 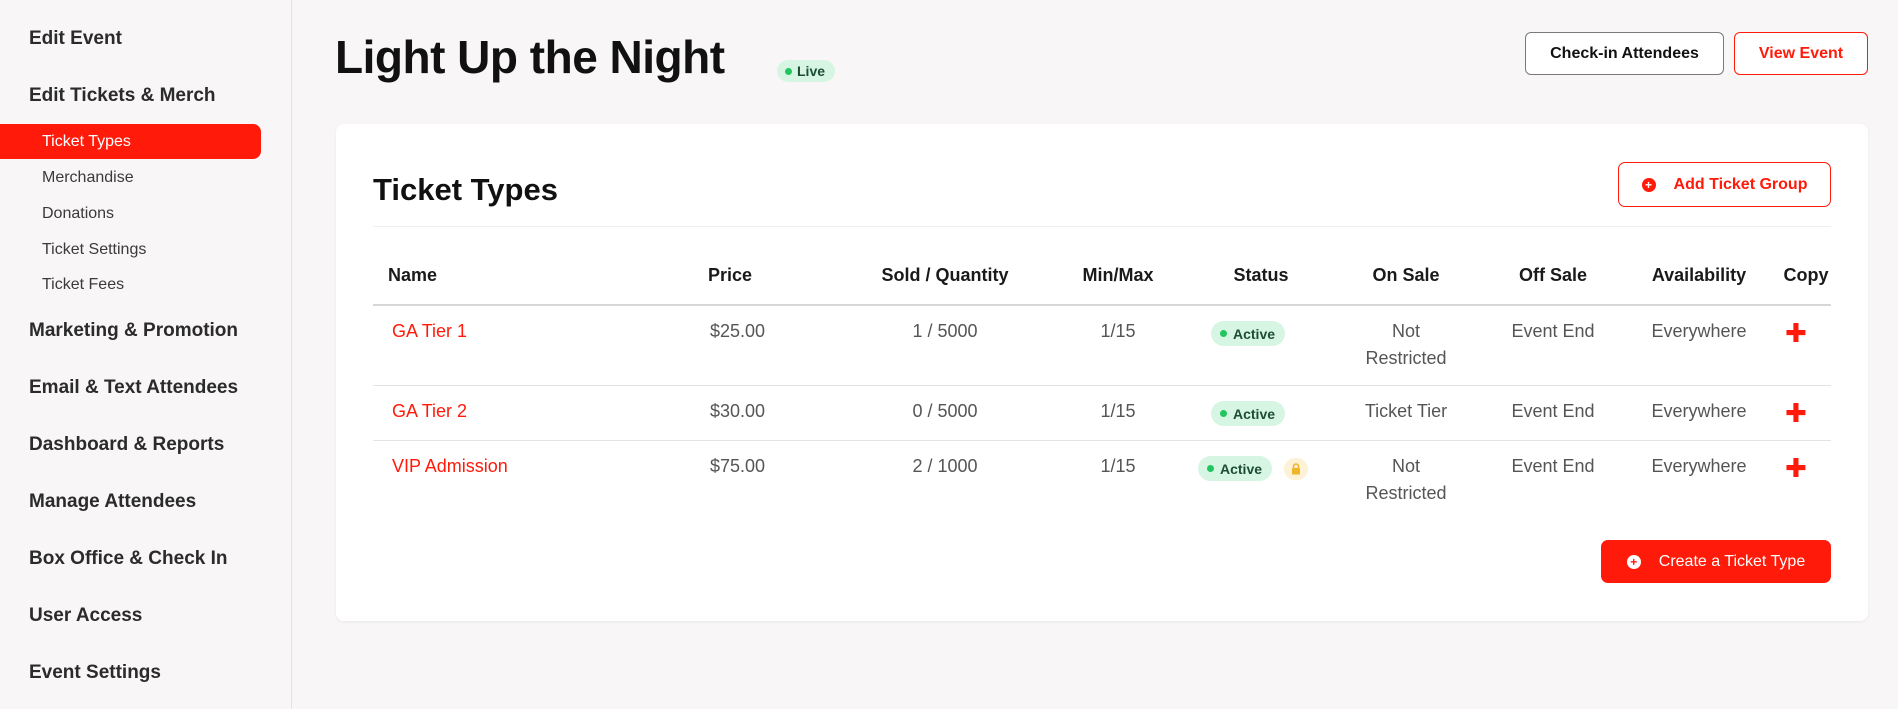 I want to click on create-ticket-type-button: + Create a Ticket Type, so click(x=1716, y=561).